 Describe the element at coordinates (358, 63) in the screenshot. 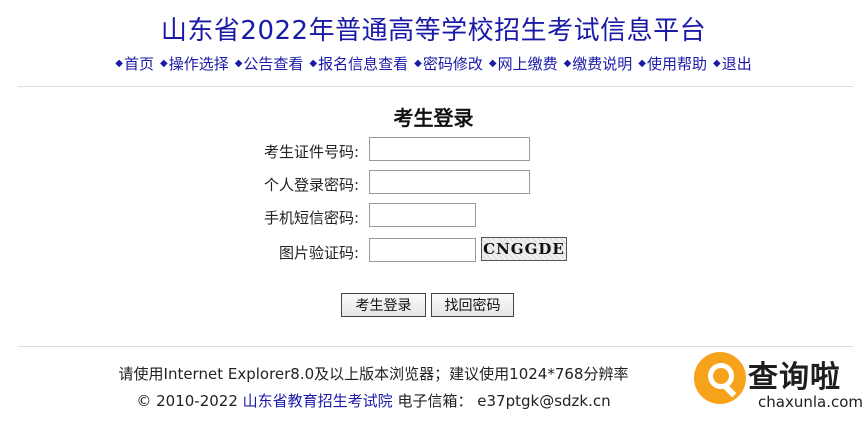

I see `nav-item-registration-info: ◆ 报名信息查看` at that location.